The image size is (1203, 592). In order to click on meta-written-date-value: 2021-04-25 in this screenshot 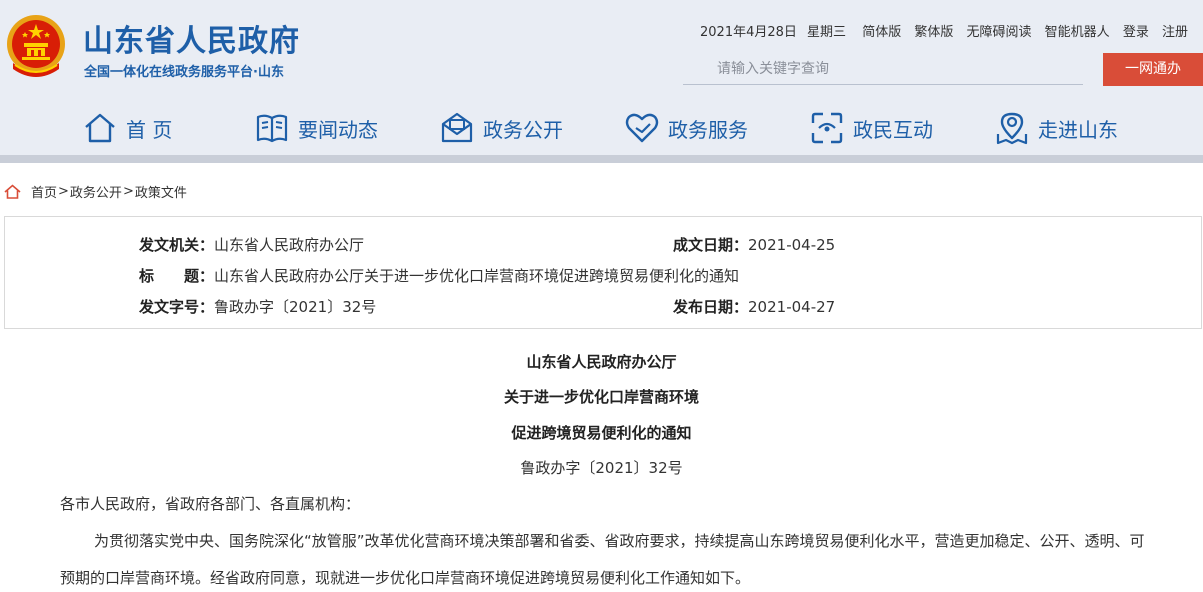, I will do `click(792, 245)`.